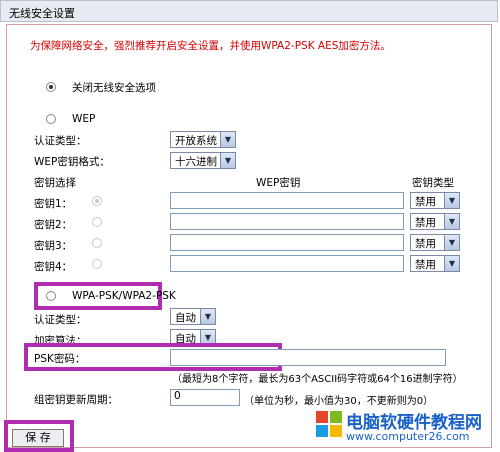  I want to click on key1-type-select: 禁用 ▼, so click(435, 200).